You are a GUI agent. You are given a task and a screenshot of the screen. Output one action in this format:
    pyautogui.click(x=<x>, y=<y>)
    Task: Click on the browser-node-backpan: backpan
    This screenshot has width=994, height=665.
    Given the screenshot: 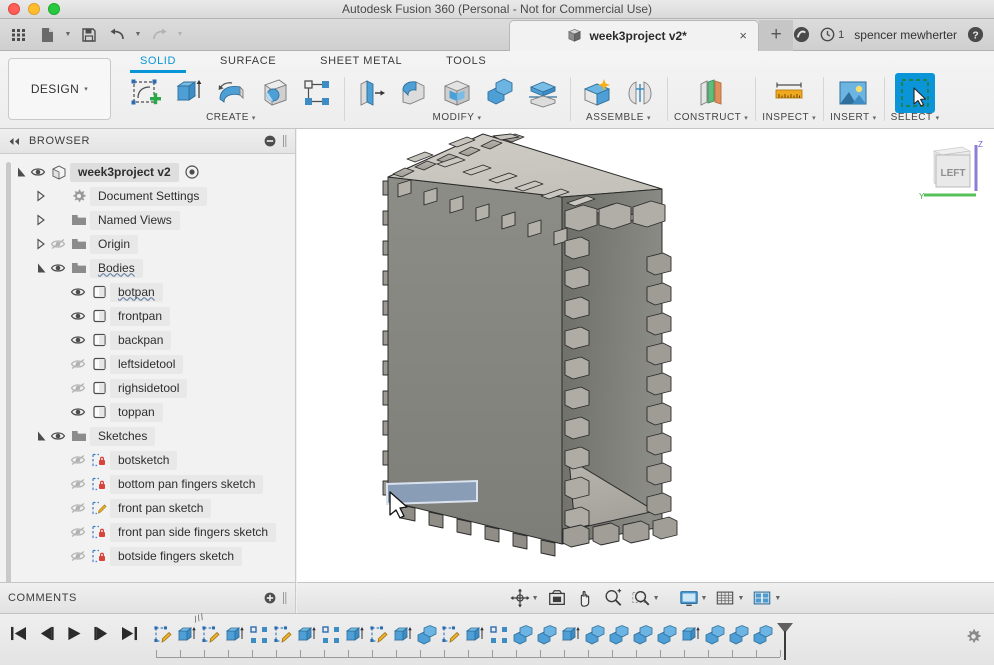 What is the action you would take?
    pyautogui.click(x=147, y=340)
    